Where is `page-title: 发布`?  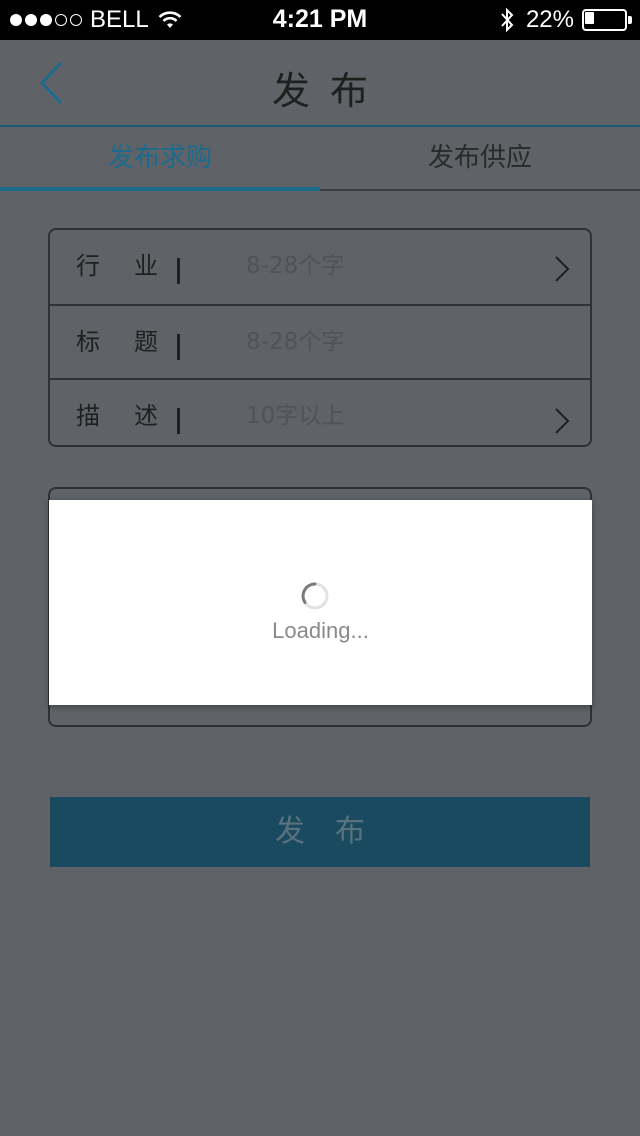 page-title: 发布 is located at coordinates (329, 91).